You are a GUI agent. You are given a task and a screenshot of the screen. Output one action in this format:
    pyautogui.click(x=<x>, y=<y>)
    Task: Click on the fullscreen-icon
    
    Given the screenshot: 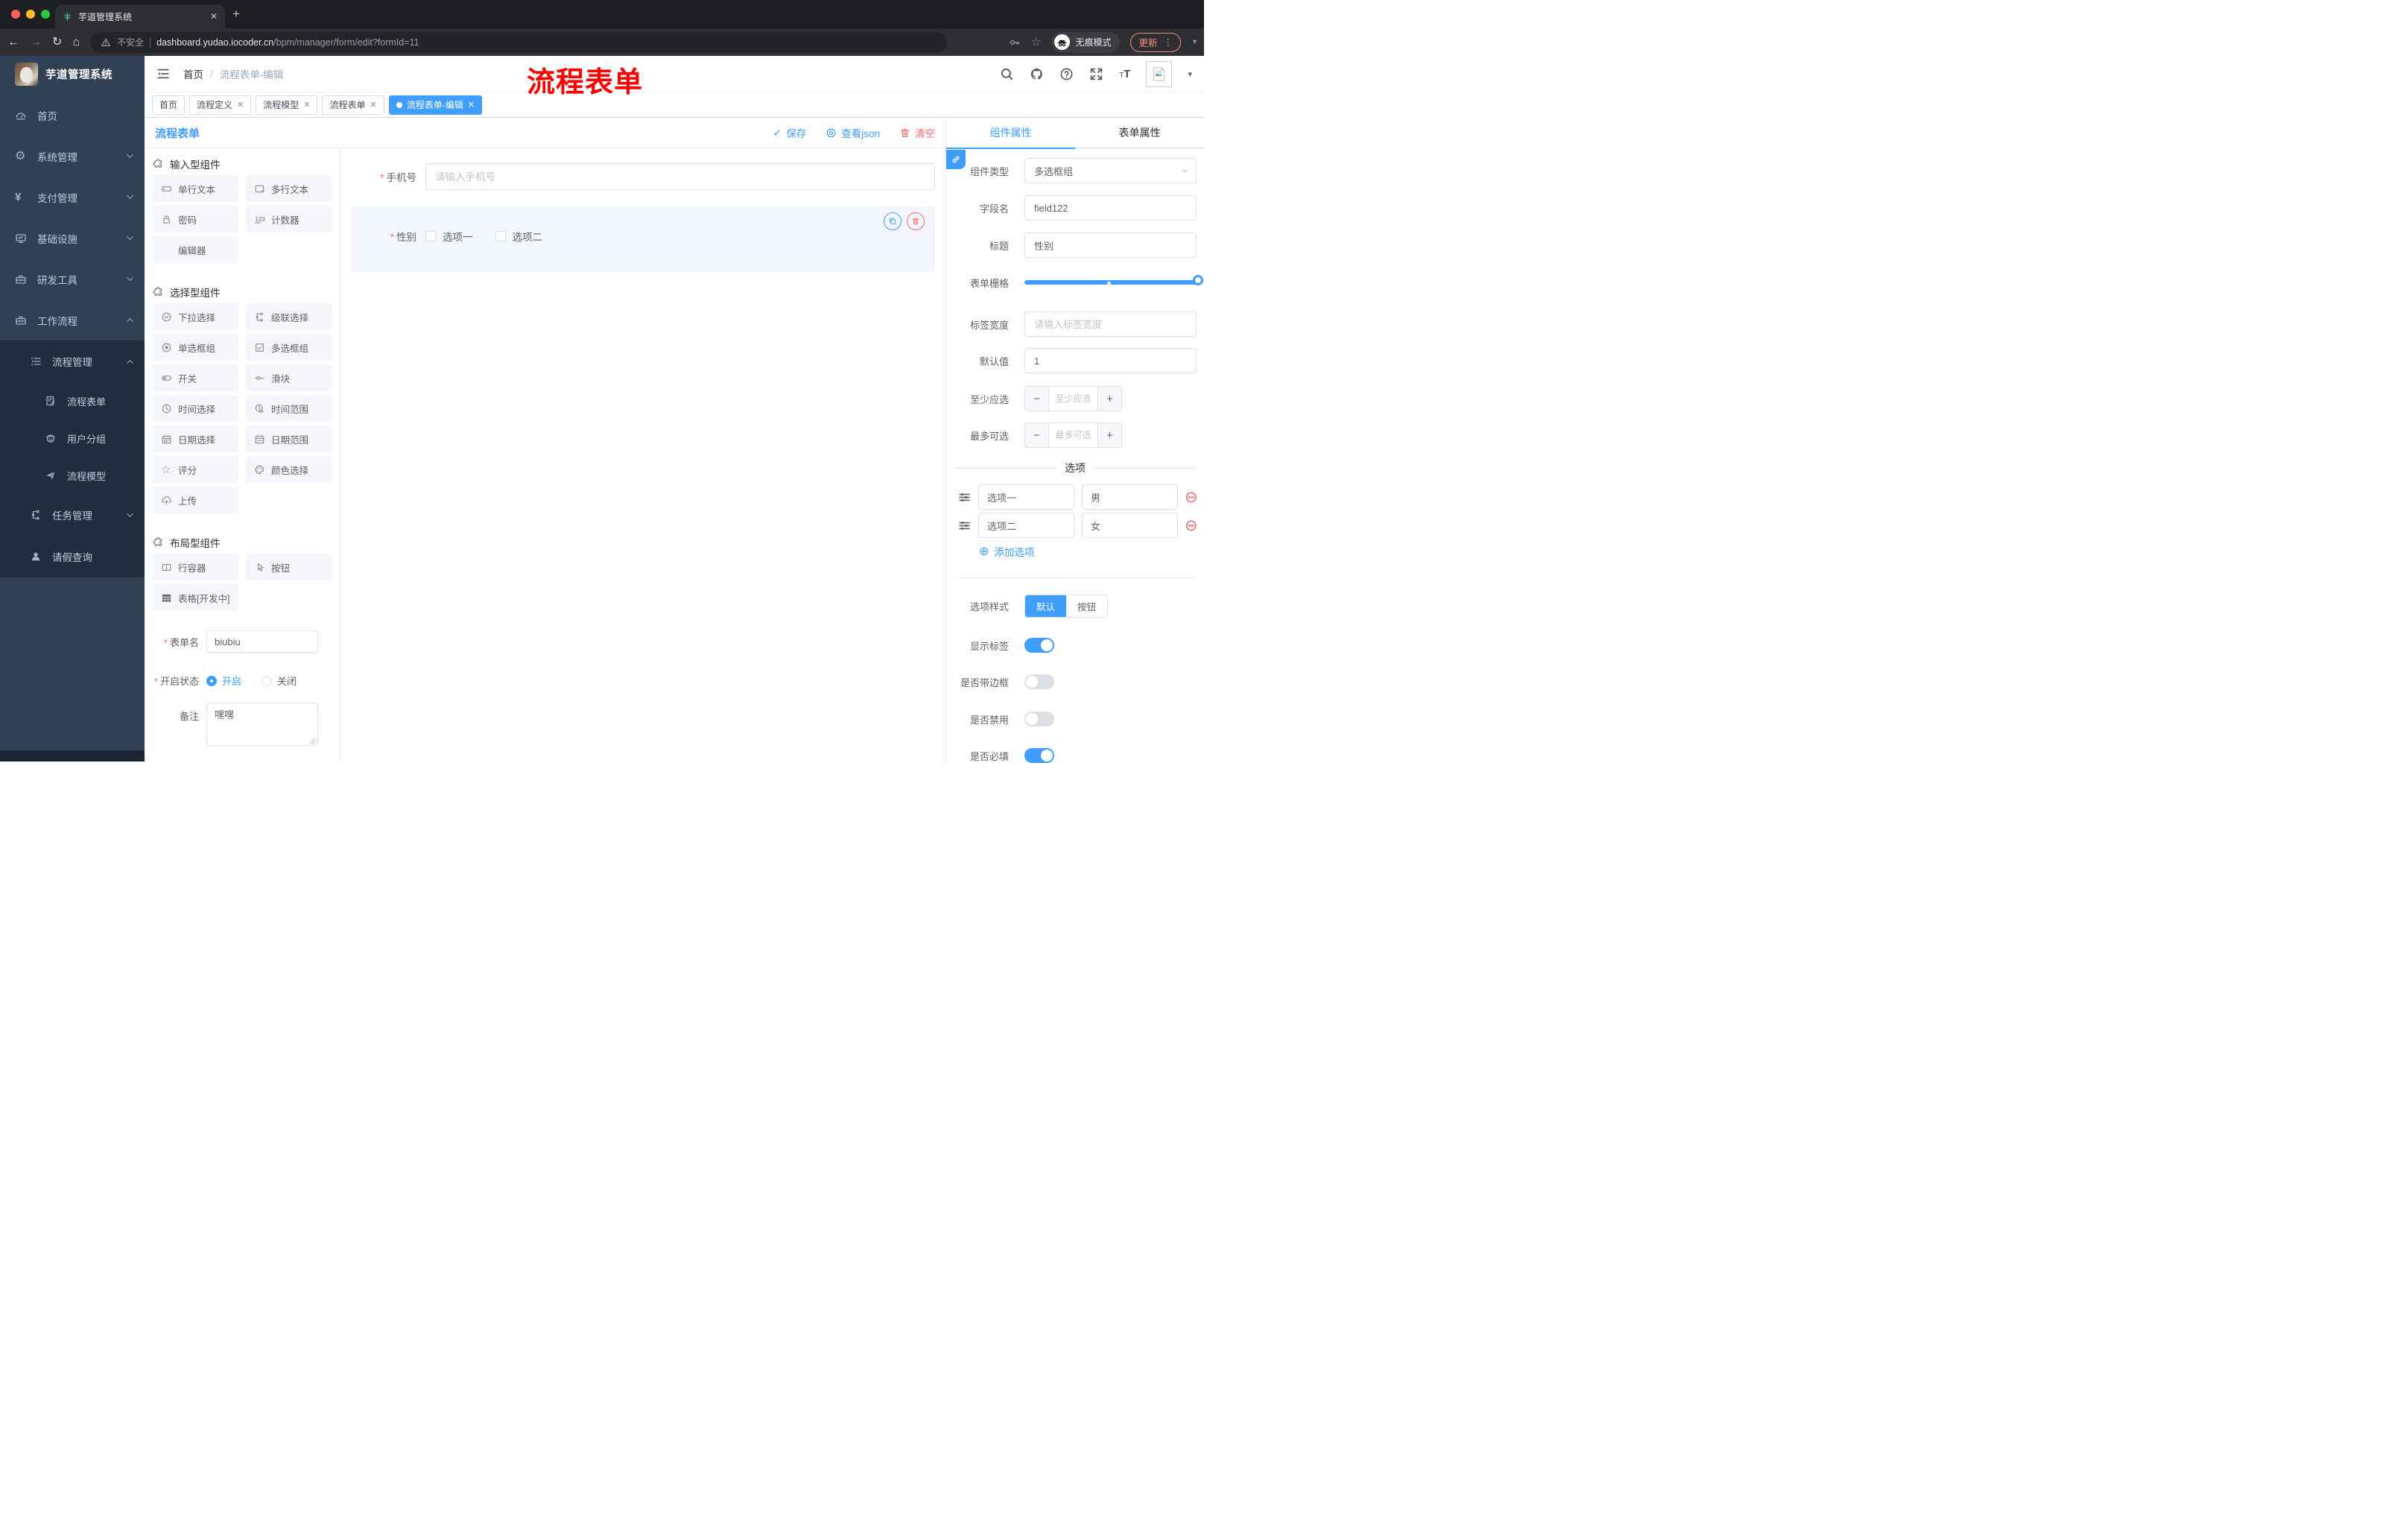 What is the action you would take?
    pyautogui.click(x=1096, y=74)
    